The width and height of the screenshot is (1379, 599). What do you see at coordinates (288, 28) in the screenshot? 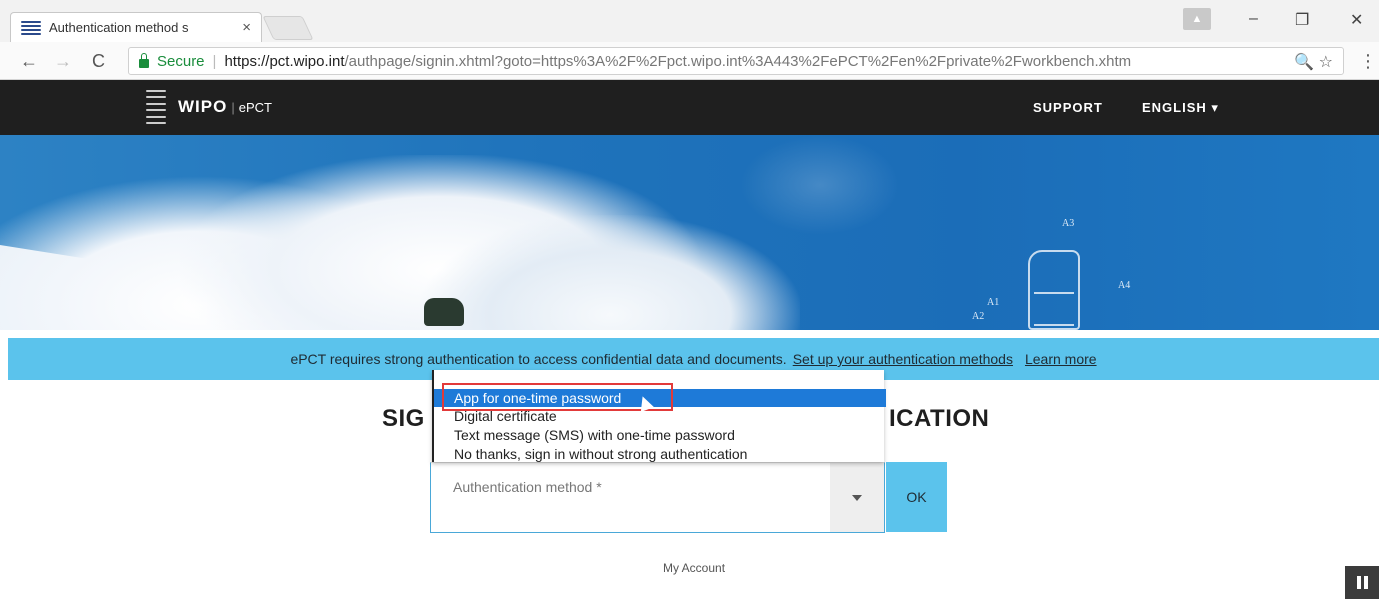
I see `new-tab-button` at bounding box center [288, 28].